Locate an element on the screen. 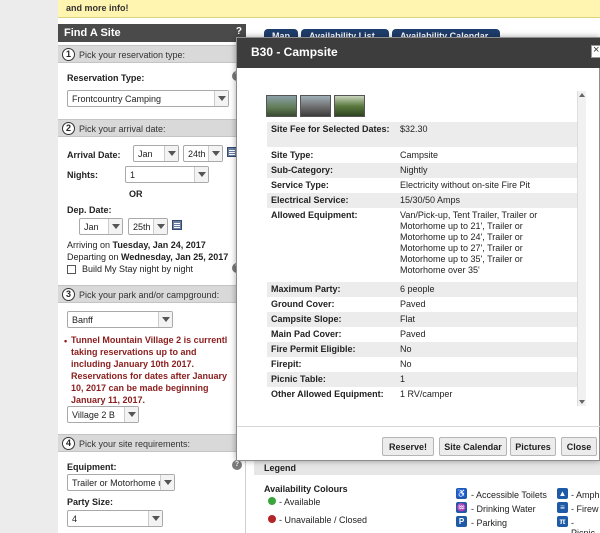 The height and width of the screenshot is (533, 600). build-stay-checkbox is located at coordinates (71, 269).